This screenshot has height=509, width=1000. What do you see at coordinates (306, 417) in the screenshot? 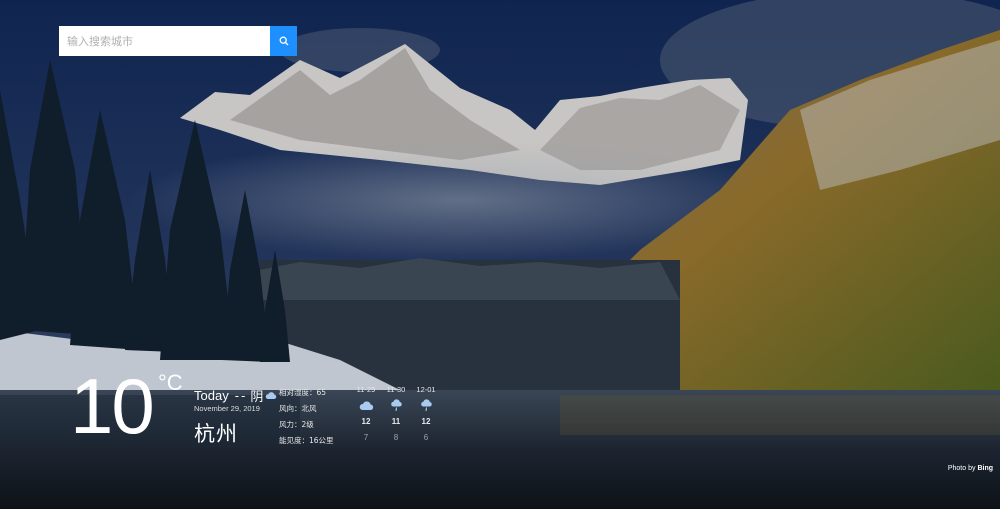
I see `weather-details: 相对湿度：65 风向：北风 风力：2级 能见度：16公里` at bounding box center [306, 417].